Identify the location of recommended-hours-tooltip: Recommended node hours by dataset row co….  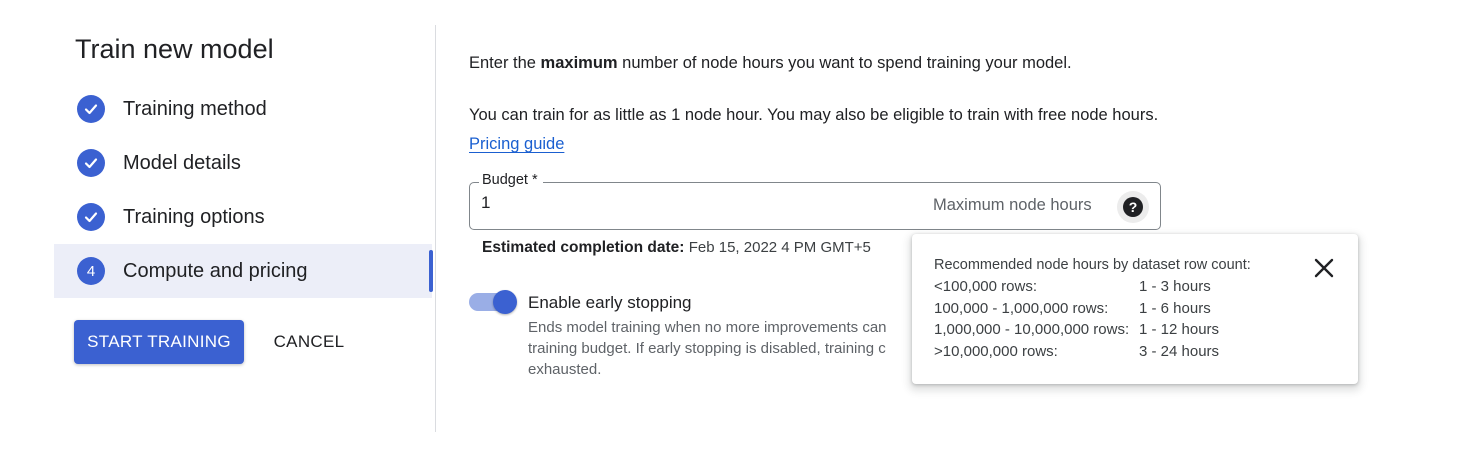
(1135, 309).